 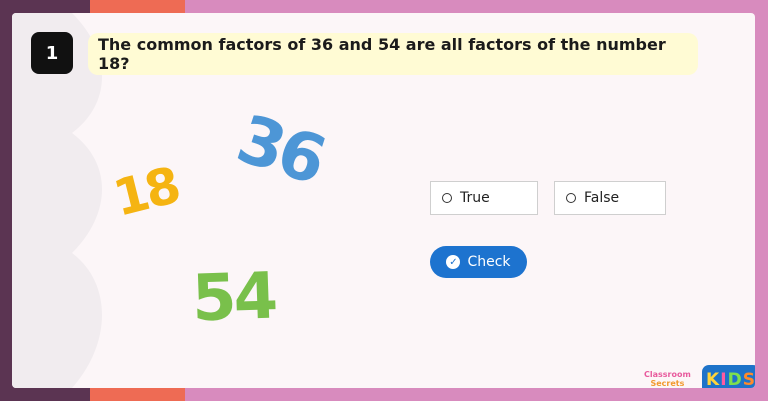 I want to click on logo-line-1: Classroom, so click(x=667, y=374).